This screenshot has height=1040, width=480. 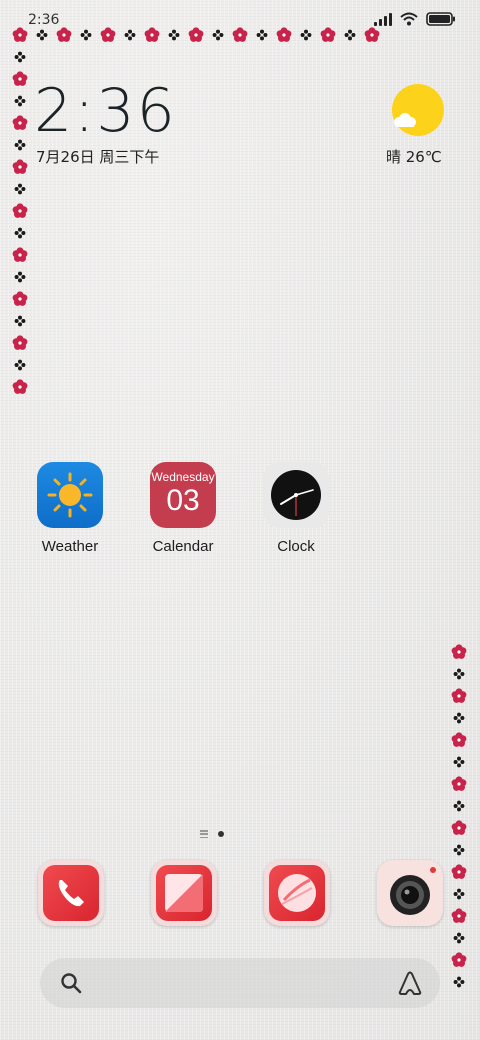 I want to click on clock-widget-time: 2:36, so click(x=105, y=111).